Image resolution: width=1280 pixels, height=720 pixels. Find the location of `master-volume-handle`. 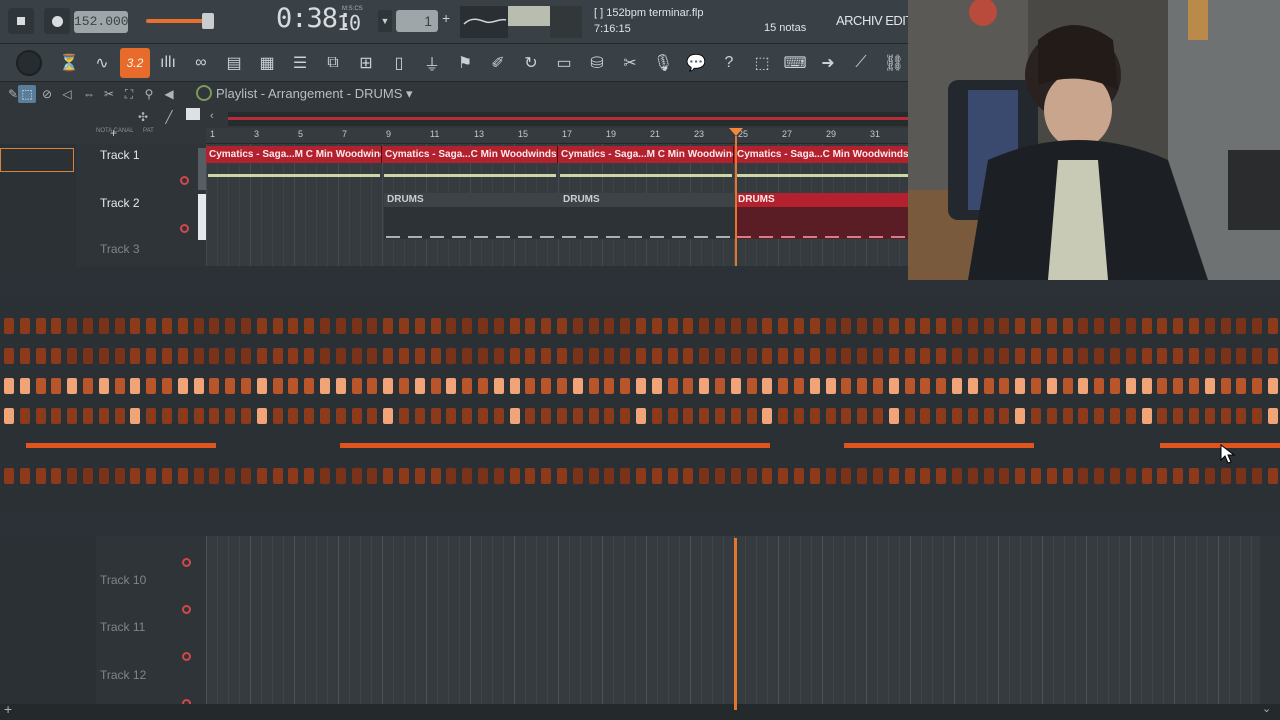

master-volume-handle is located at coordinates (208, 21).